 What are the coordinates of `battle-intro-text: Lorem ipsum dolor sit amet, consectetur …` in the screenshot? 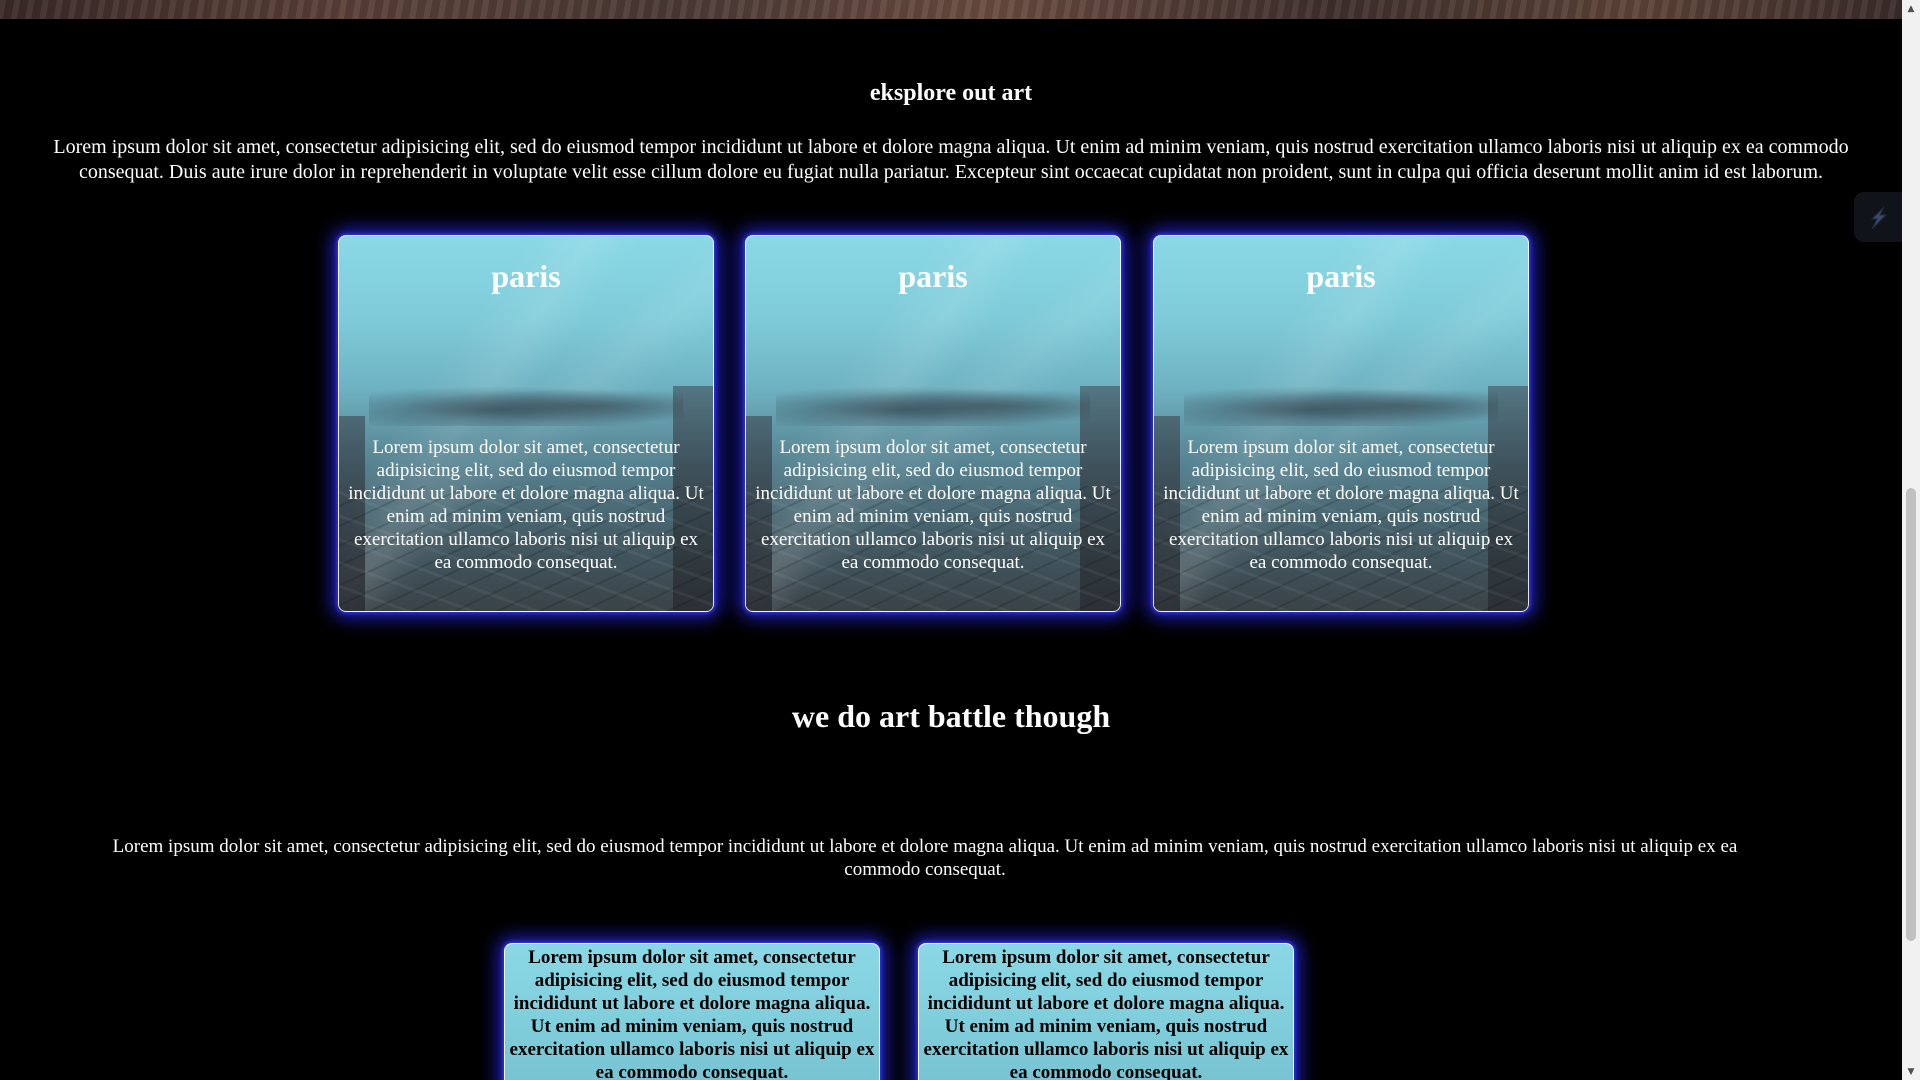 It's located at (925, 858).